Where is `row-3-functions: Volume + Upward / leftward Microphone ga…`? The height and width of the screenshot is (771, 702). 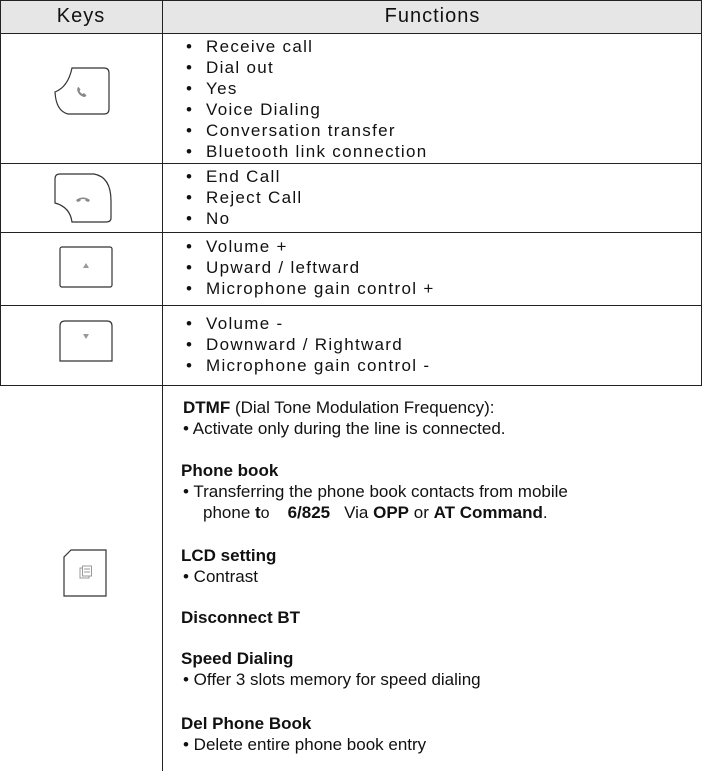
row-3-functions: Volume + Upward / leftward Microphone ga… is located at coordinates (310, 267).